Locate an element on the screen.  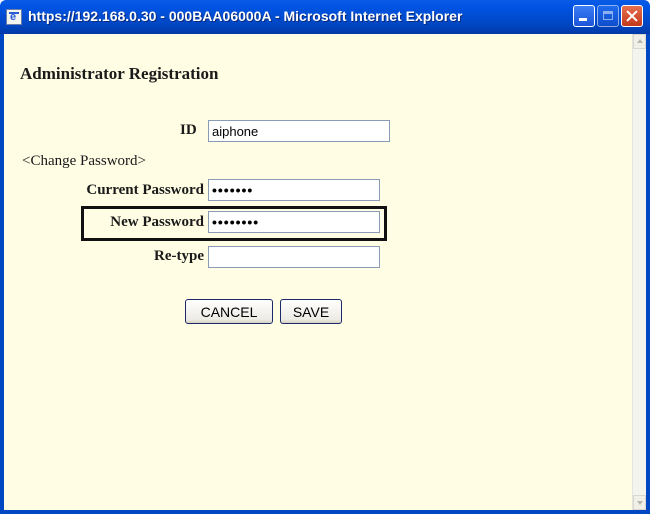
new-password-label: New Password is located at coordinates (157, 222).